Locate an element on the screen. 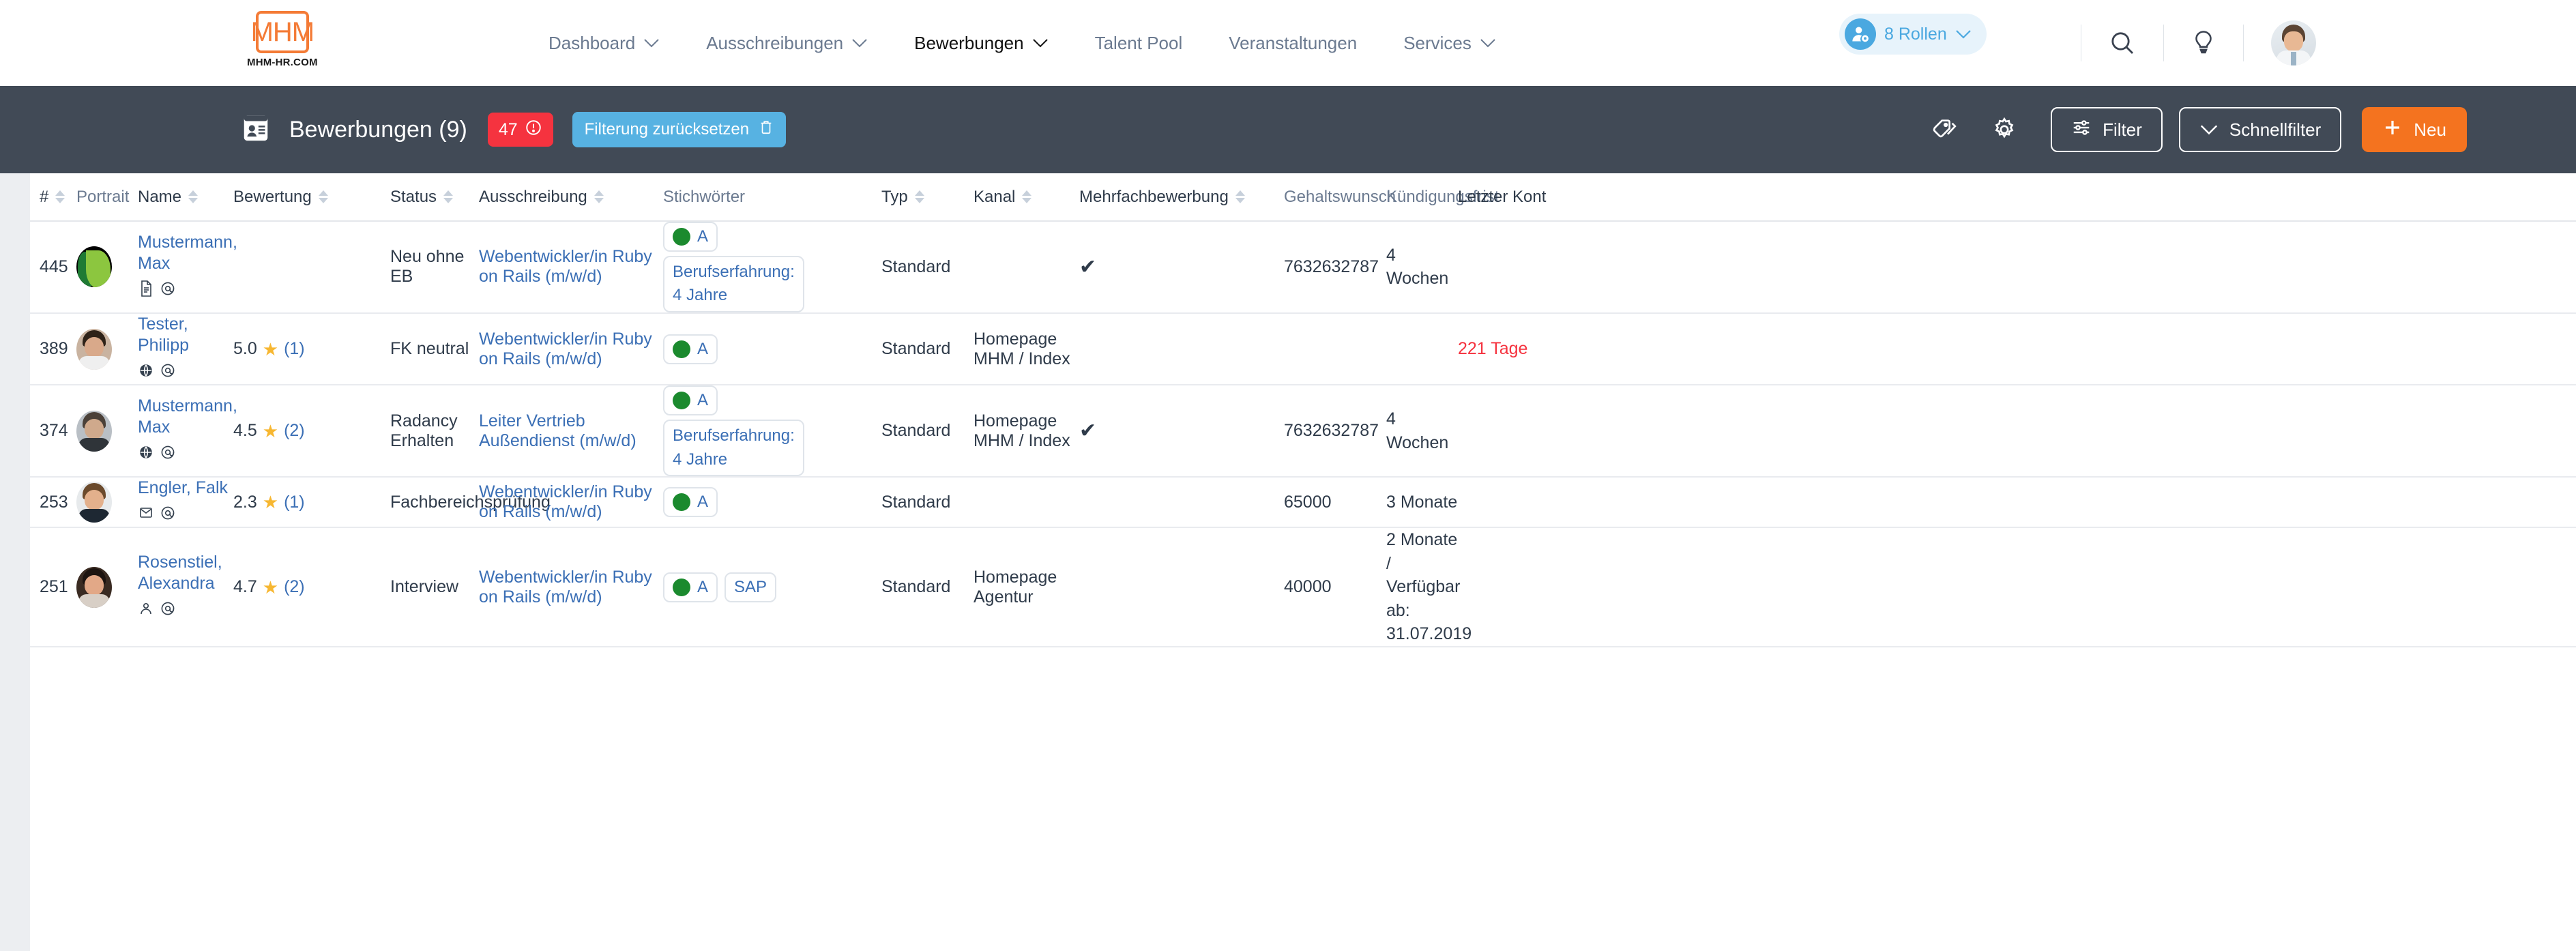 The height and width of the screenshot is (951, 2576). page-title: Bewerbungen (9) is located at coordinates (378, 129).